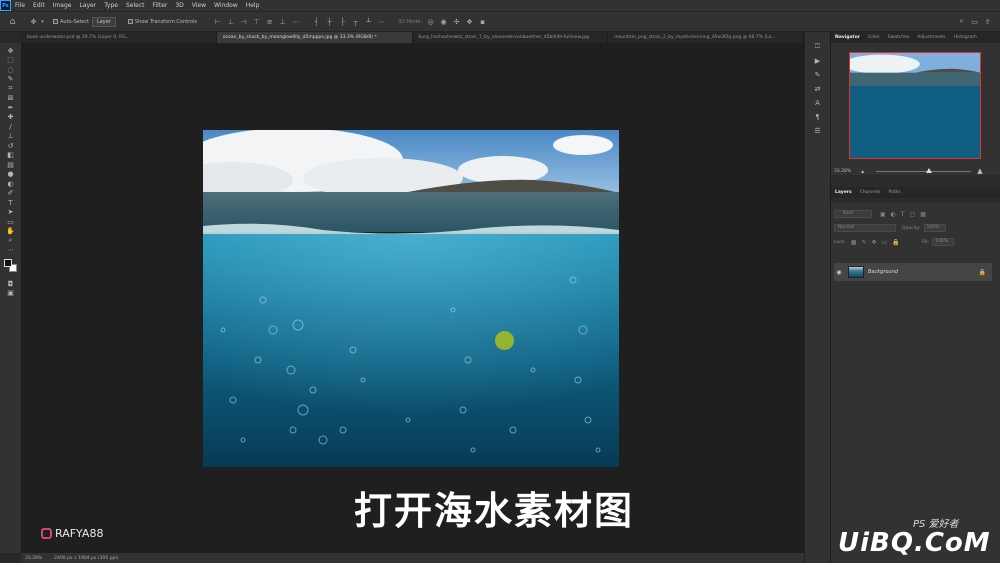 This screenshot has height=563, width=1000. I want to click on tab-histogram: Histogram, so click(964, 37).